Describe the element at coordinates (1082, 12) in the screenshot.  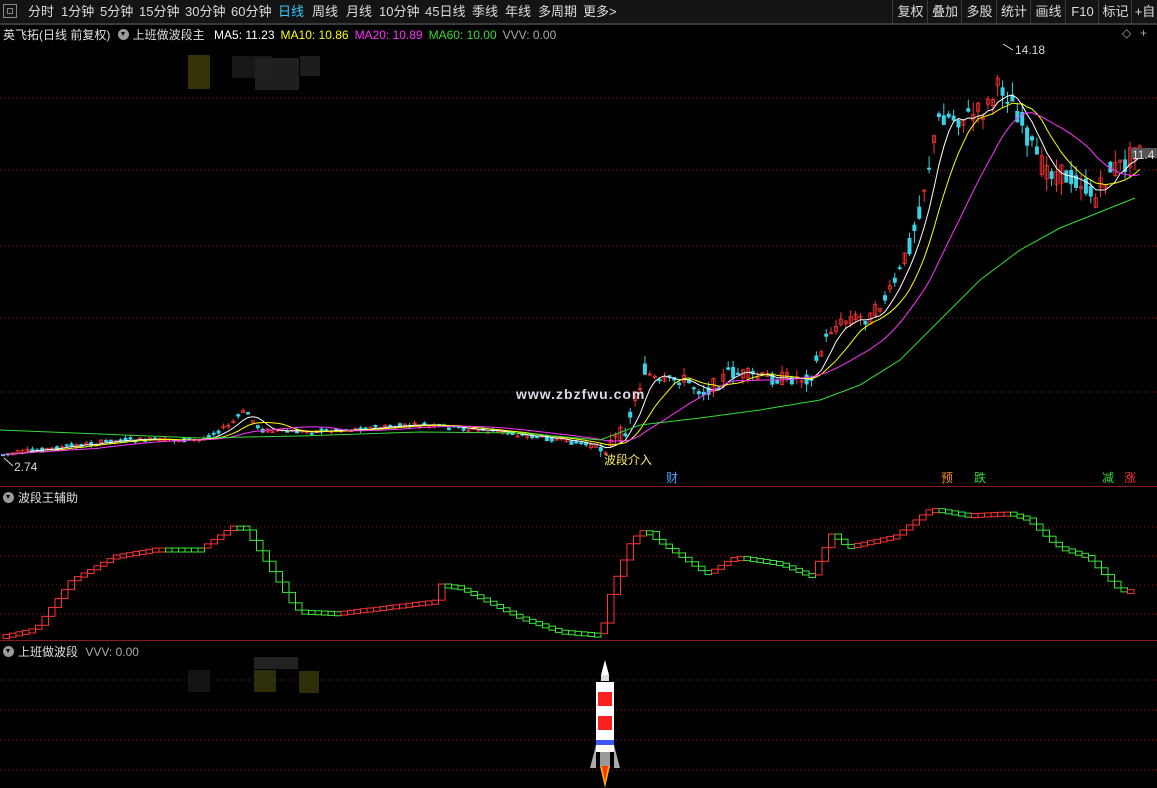
I see `tool-button: F10` at that location.